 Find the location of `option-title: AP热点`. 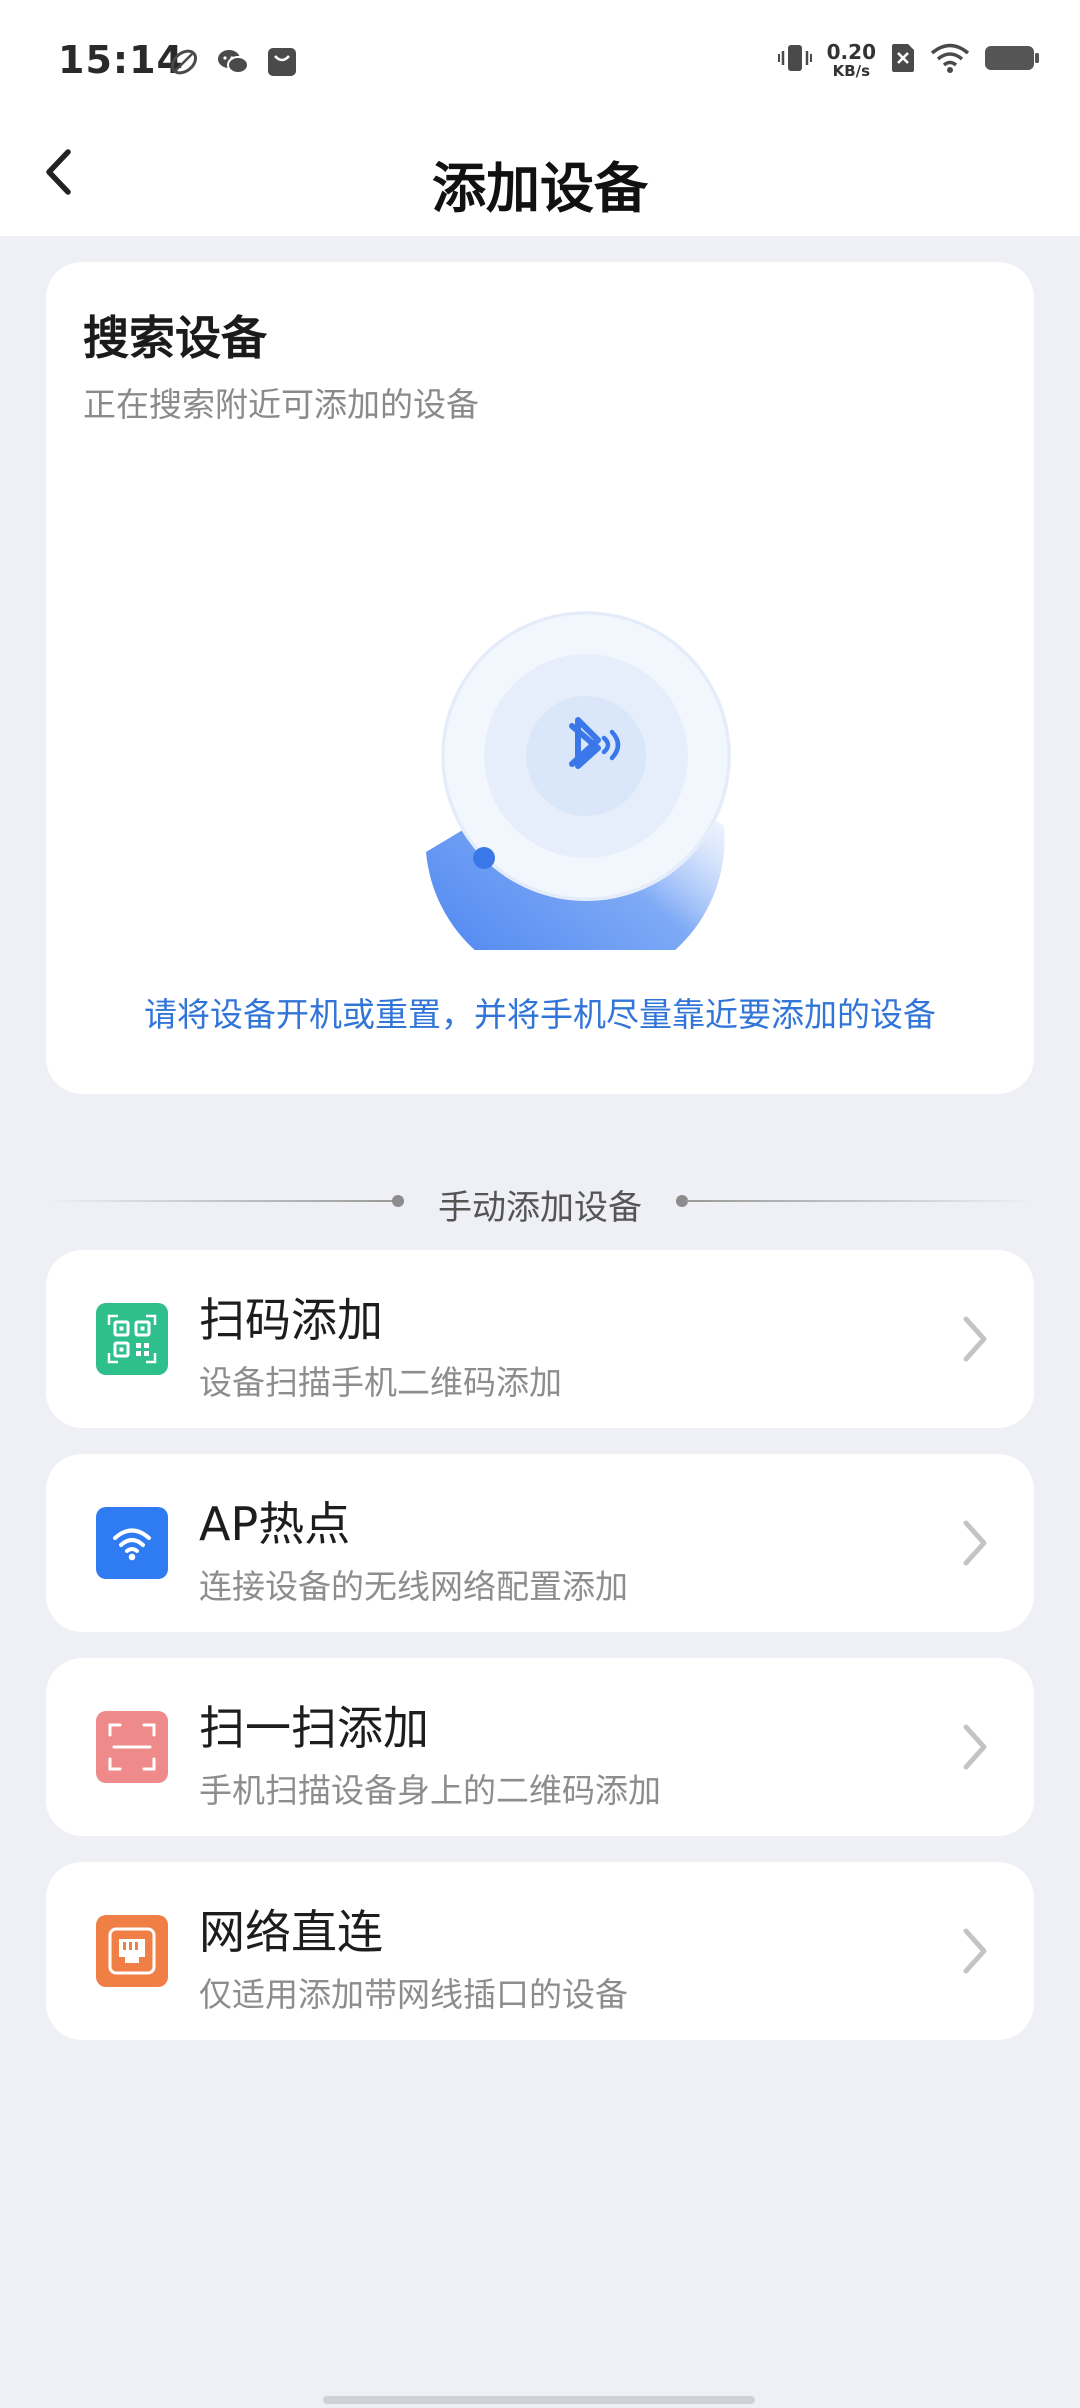

option-title: AP热点 is located at coordinates (275, 1524).